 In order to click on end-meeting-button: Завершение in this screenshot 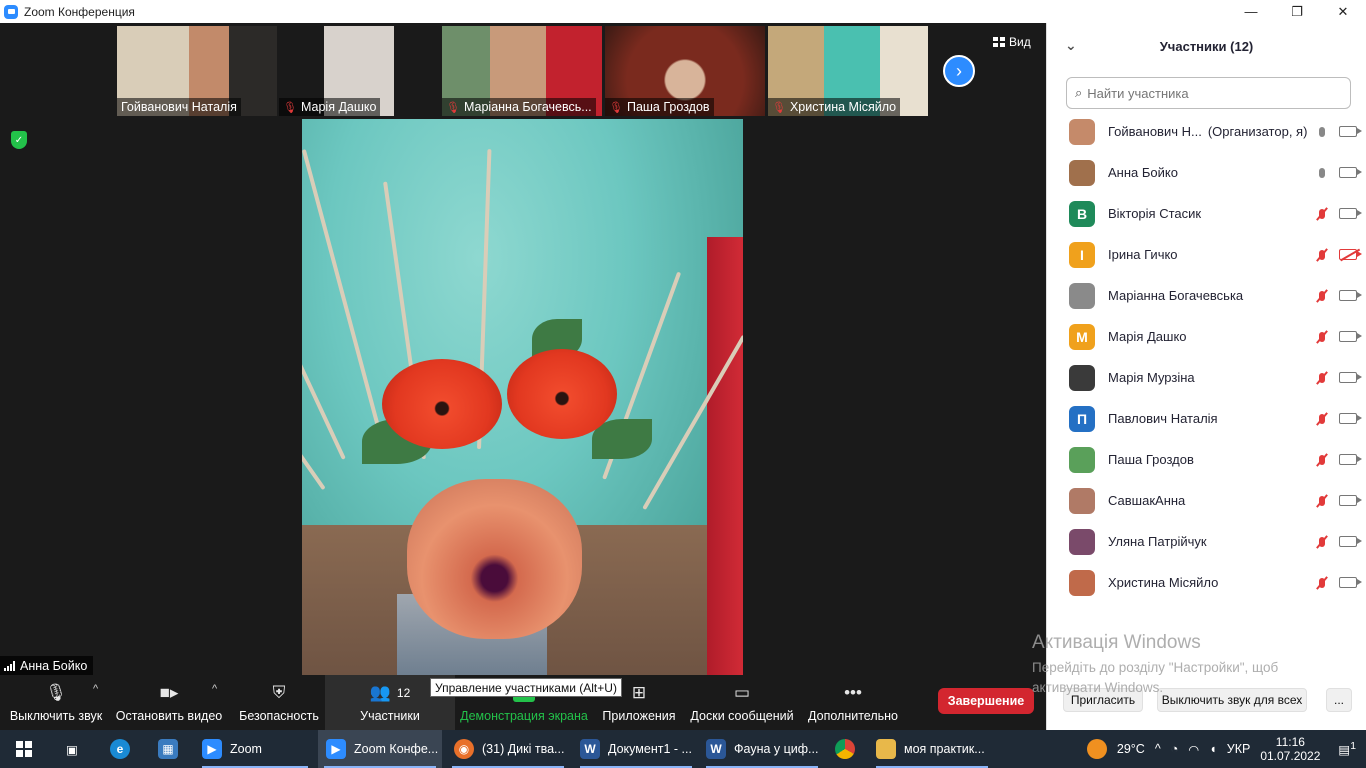, I will do `click(986, 701)`.